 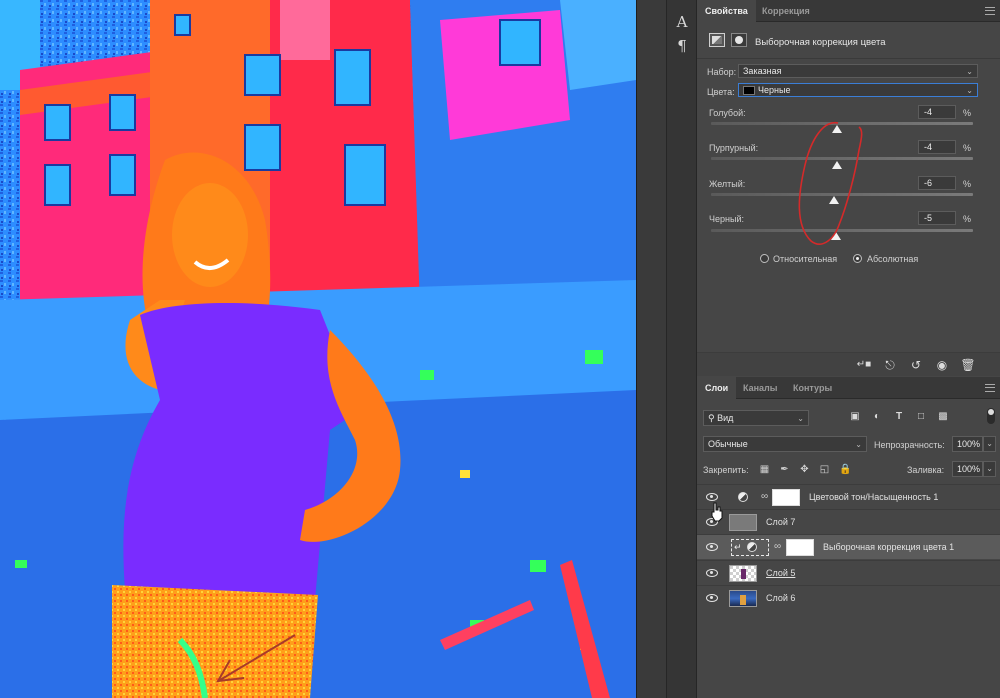 I want to click on opacity-input: 100%, so click(x=967, y=444).